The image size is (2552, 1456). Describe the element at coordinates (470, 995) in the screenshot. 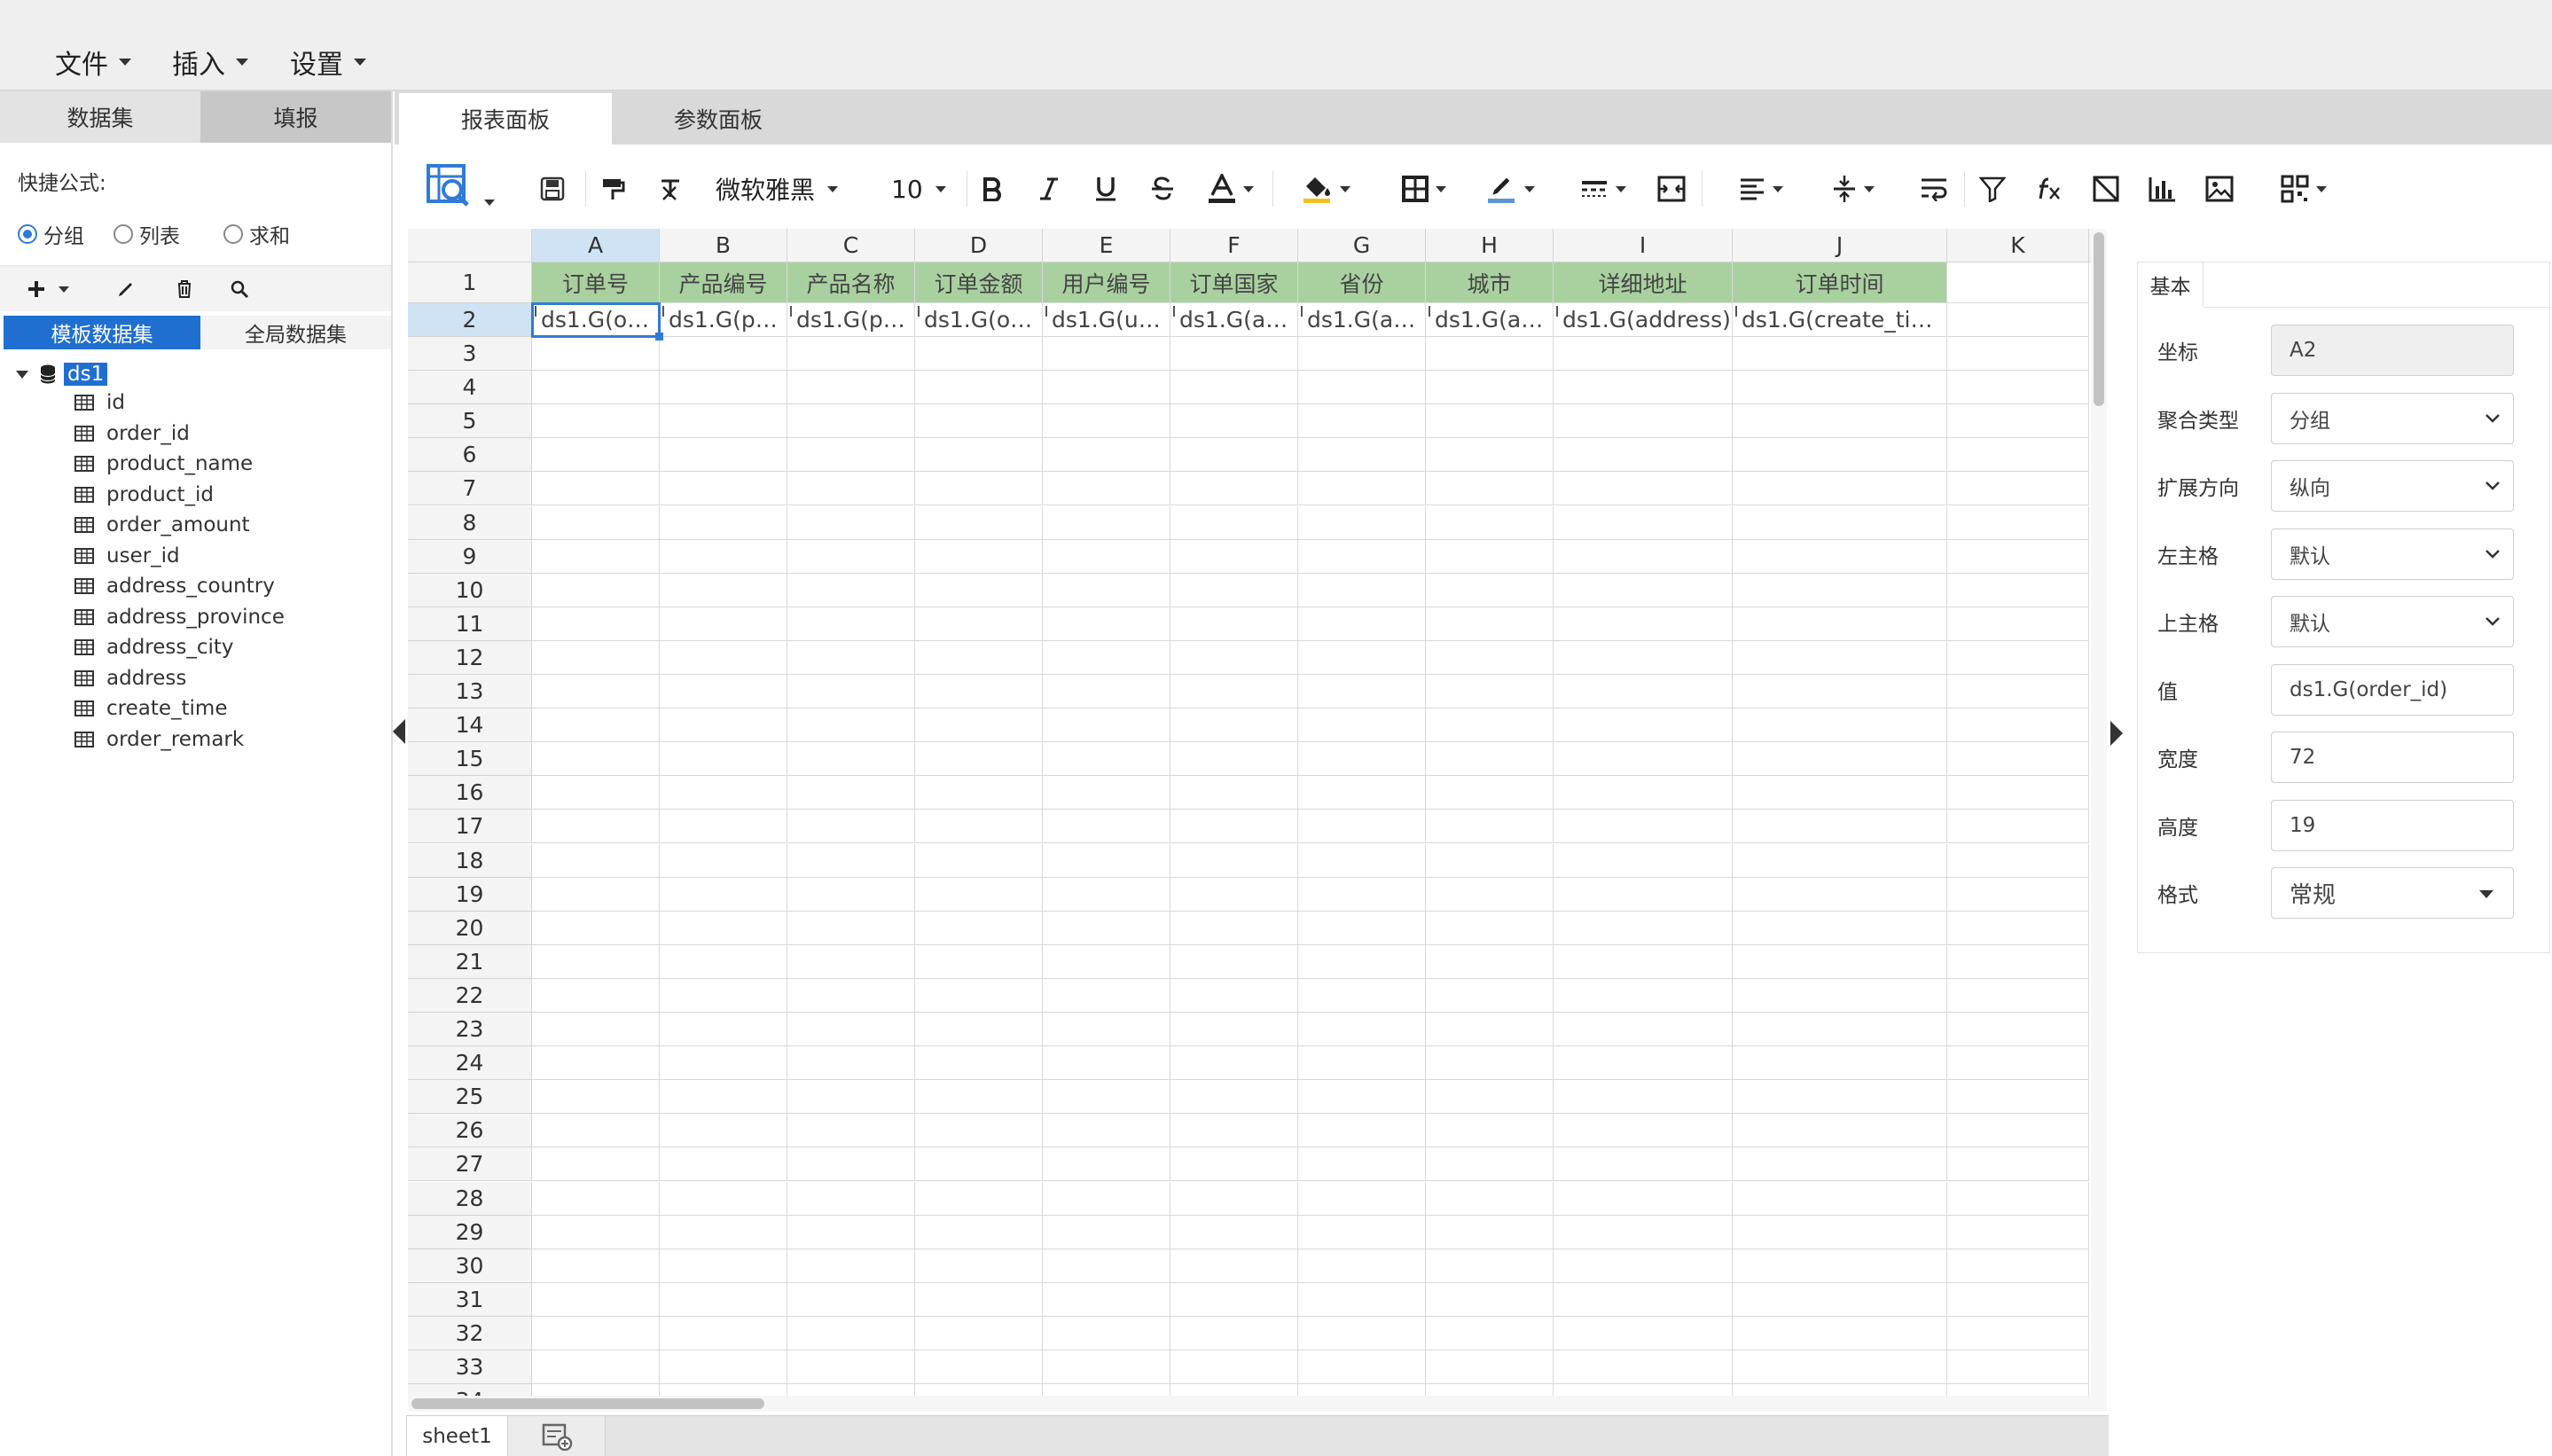

I see `row-header-22: 22` at that location.